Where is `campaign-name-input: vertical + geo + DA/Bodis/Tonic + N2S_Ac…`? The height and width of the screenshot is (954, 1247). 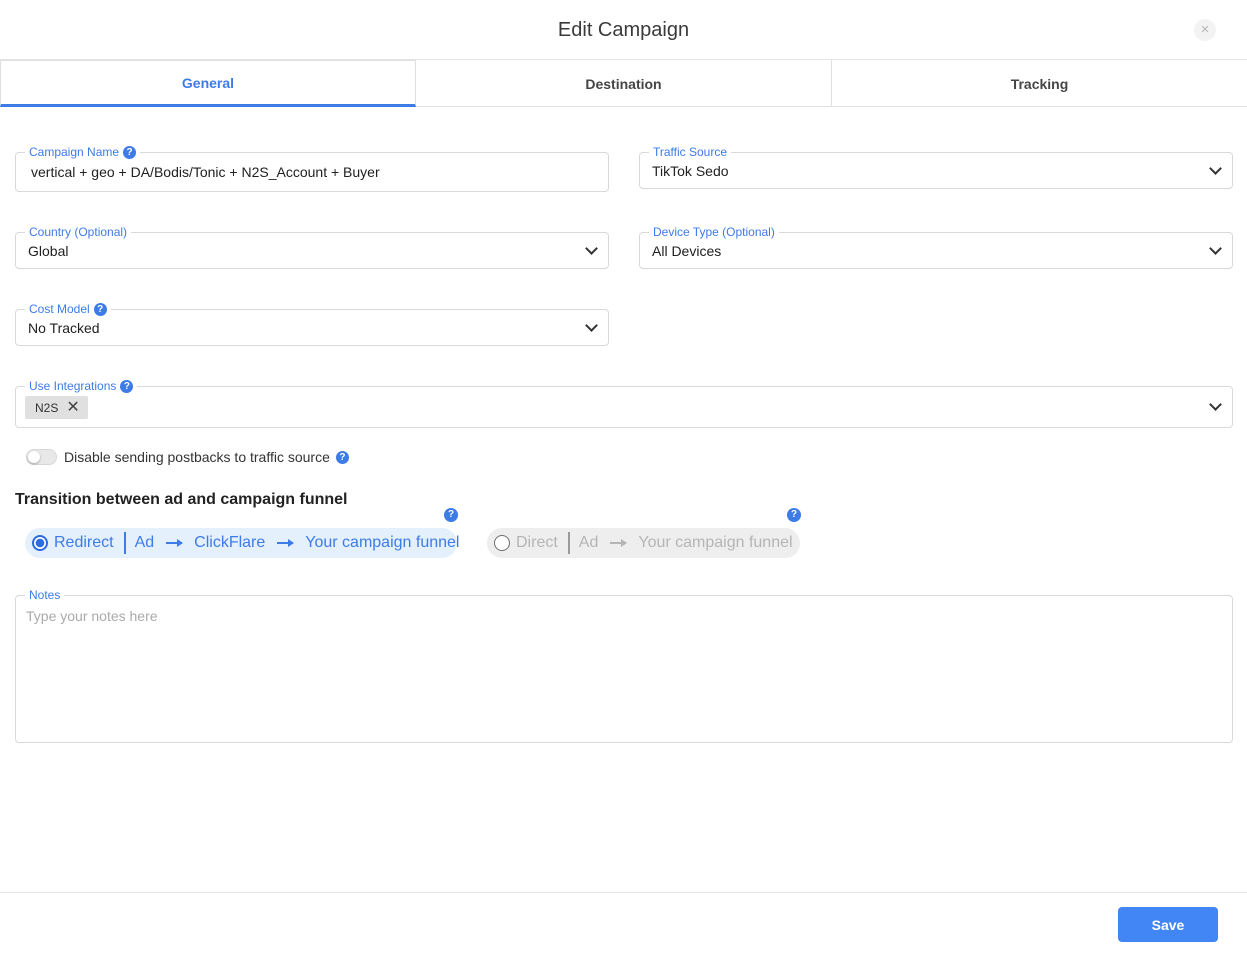
campaign-name-input: vertical + geo + DA/Bodis/Tonic + N2S_Ac… is located at coordinates (205, 172).